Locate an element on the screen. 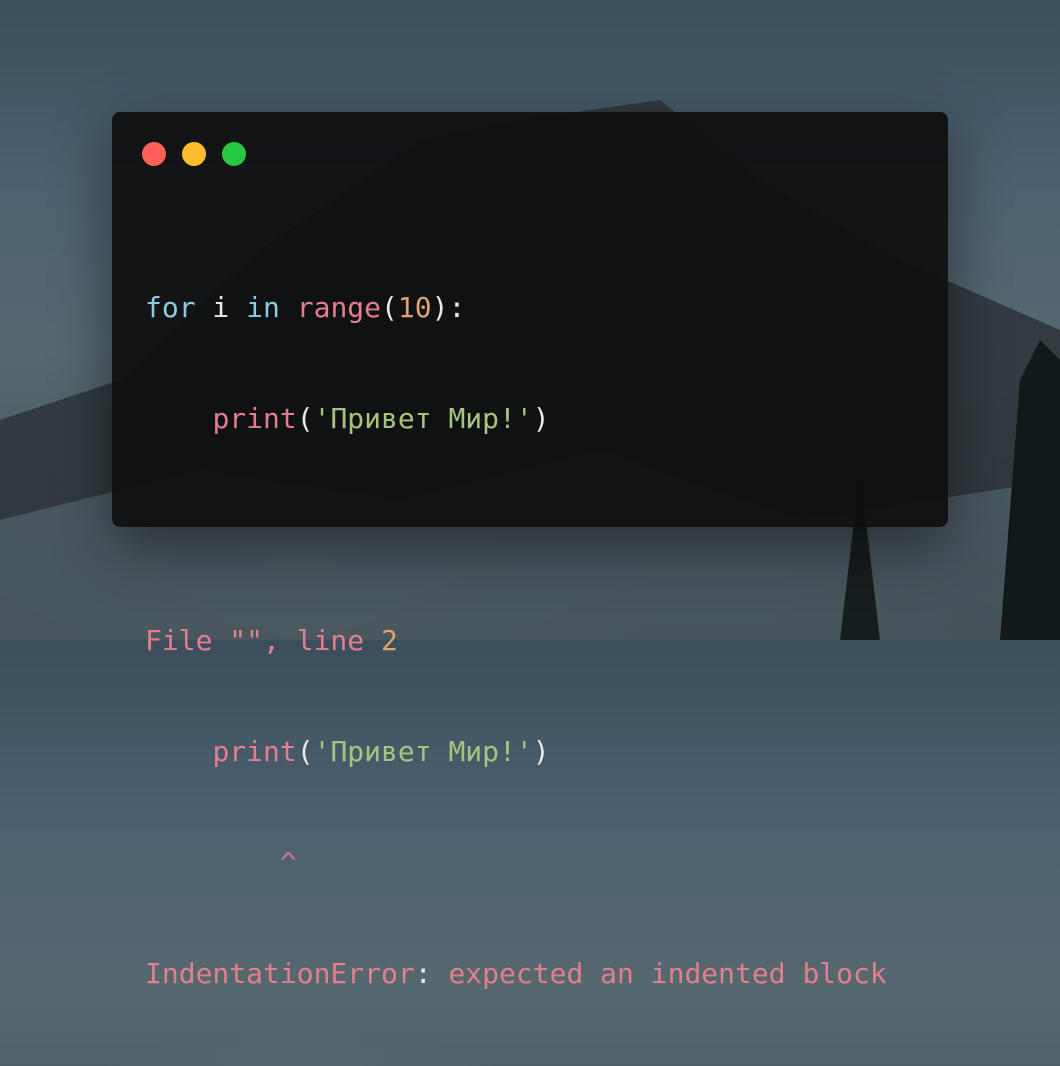  error-message: expected an indented block is located at coordinates (667, 973).